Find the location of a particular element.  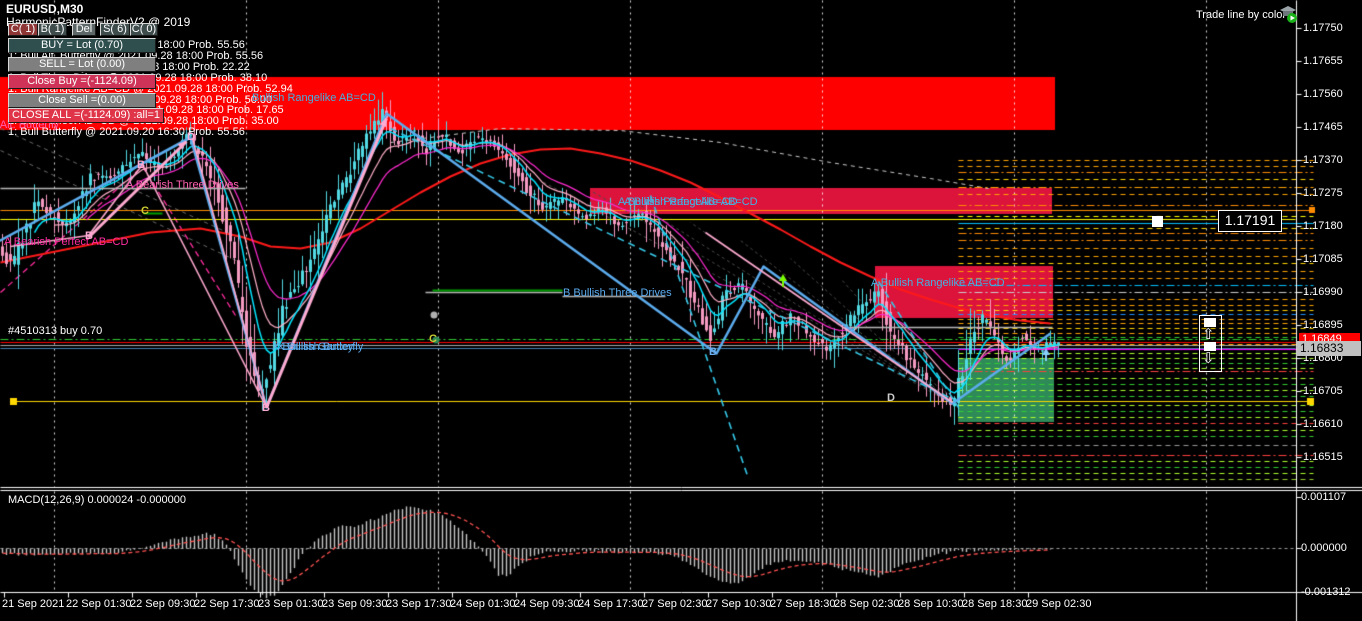

pattern-label: Bullish Rangelike AB=CD is located at coordinates (314, 98).